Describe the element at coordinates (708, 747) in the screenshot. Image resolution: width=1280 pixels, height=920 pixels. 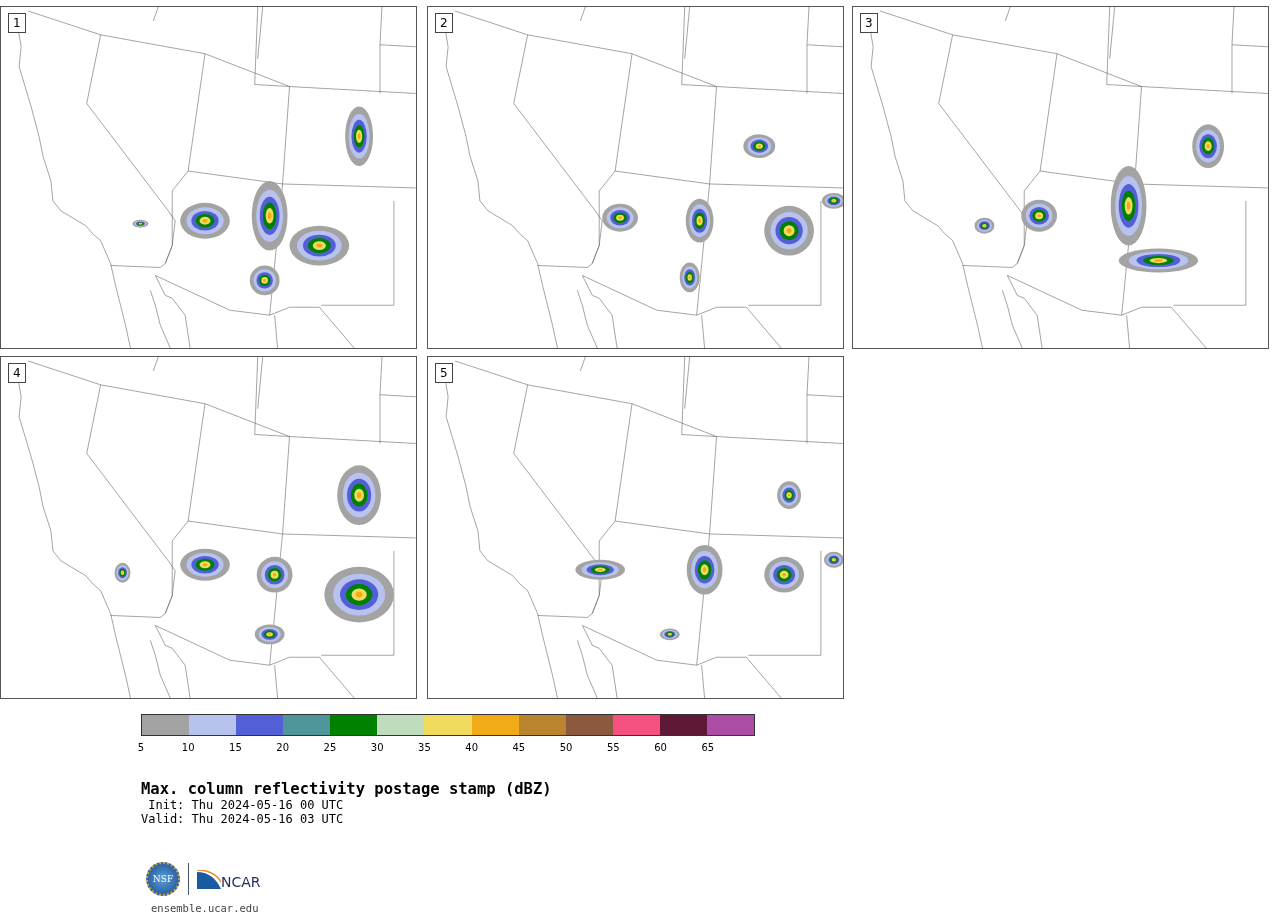
I see `tick-label: 65` at that location.